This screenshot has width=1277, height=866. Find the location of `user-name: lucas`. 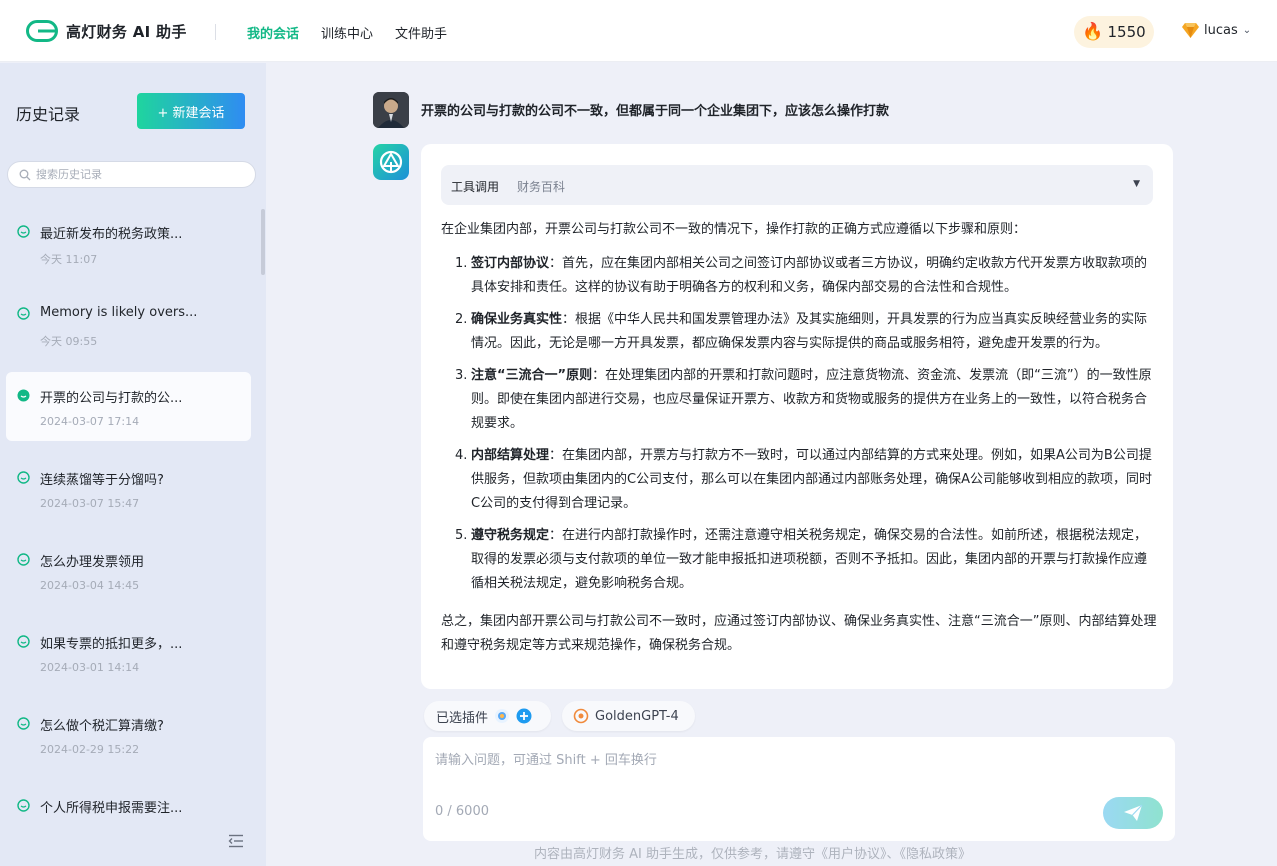

user-name: lucas is located at coordinates (1221, 30).